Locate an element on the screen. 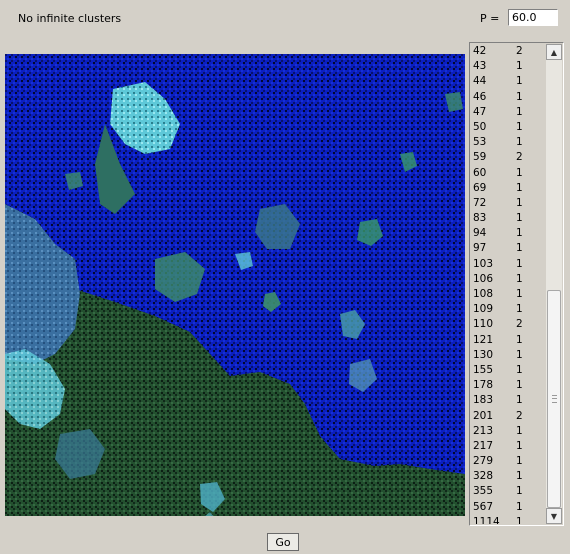  list-item: 47 1 is located at coordinates (508, 112).